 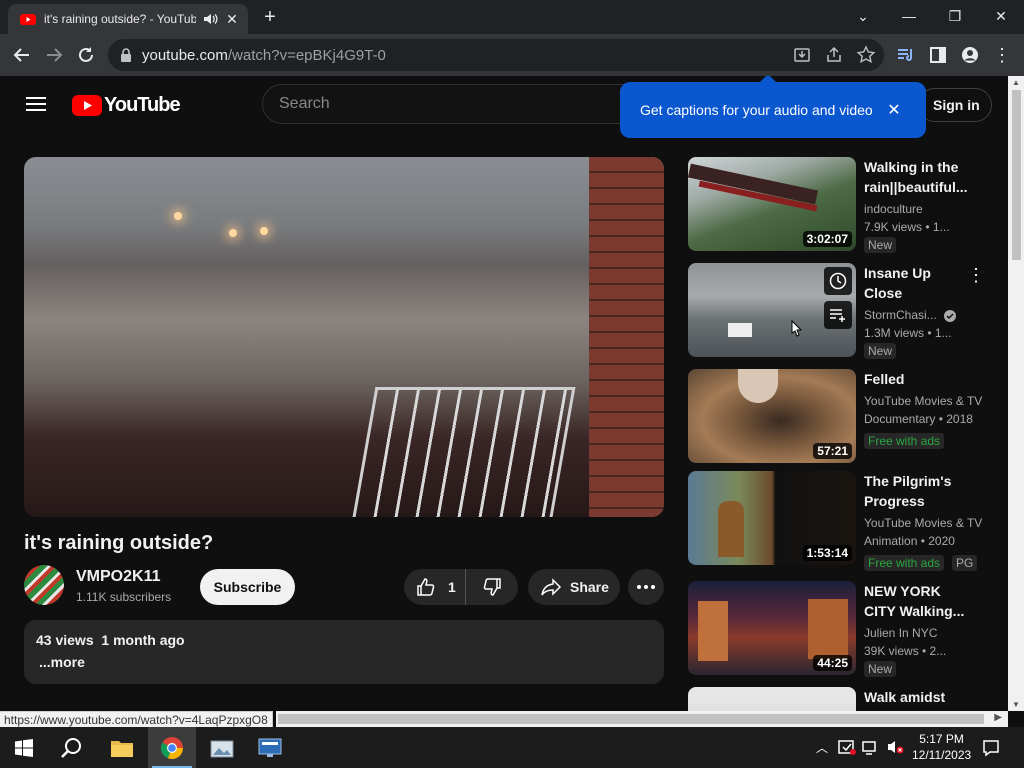 What do you see at coordinates (918, 697) in the screenshot?
I see `recommendation-title: Walk amidst` at bounding box center [918, 697].